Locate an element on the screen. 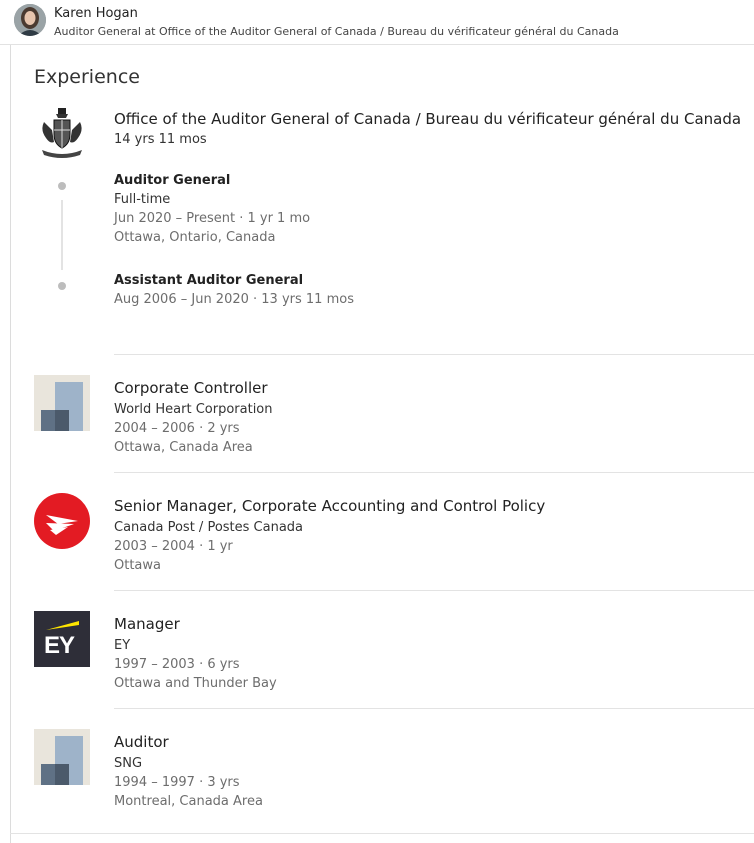 This screenshot has width=754, height=843. experience-heading: Experience is located at coordinates (87, 77).